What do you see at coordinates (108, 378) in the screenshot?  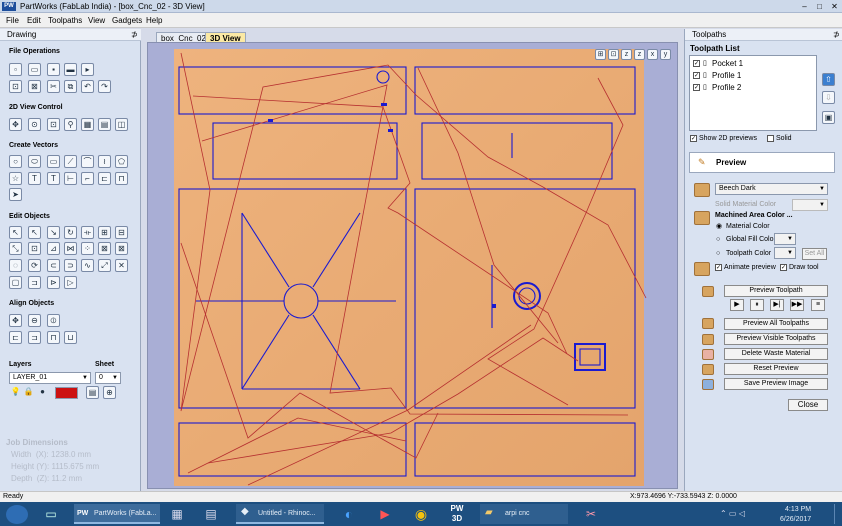 I see `sheet-select: 0 ▼` at bounding box center [108, 378].